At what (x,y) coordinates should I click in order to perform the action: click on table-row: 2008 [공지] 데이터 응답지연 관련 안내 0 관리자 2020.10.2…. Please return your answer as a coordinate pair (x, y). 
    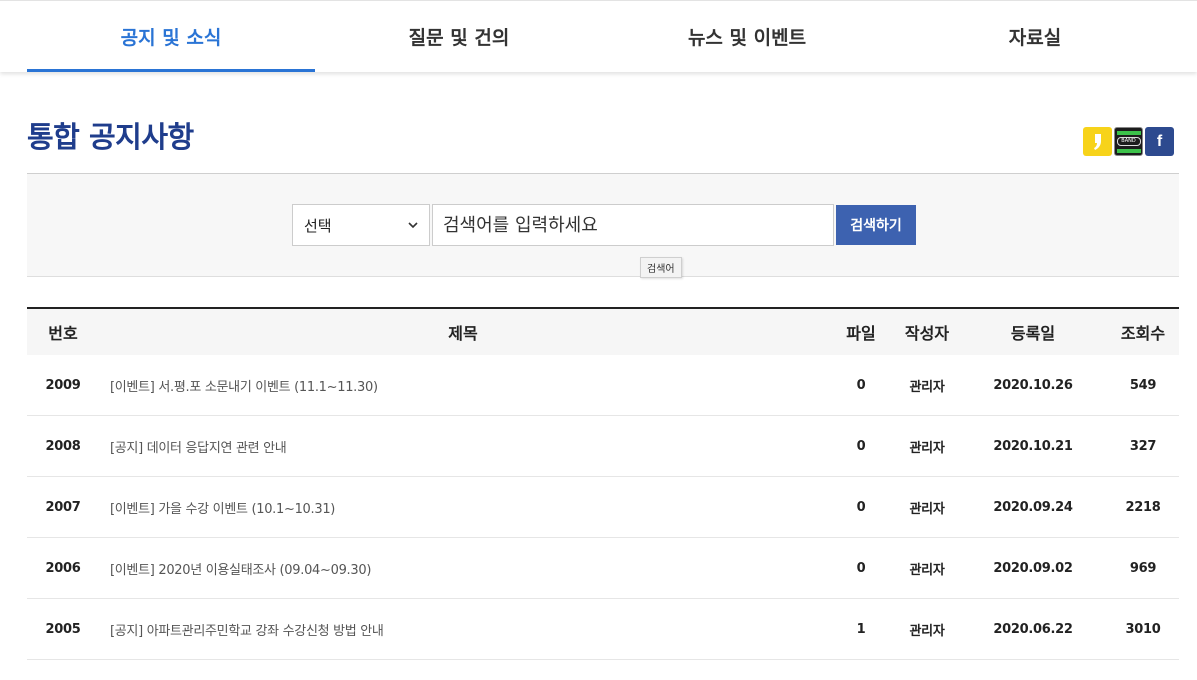
    Looking at the image, I should click on (603, 446).